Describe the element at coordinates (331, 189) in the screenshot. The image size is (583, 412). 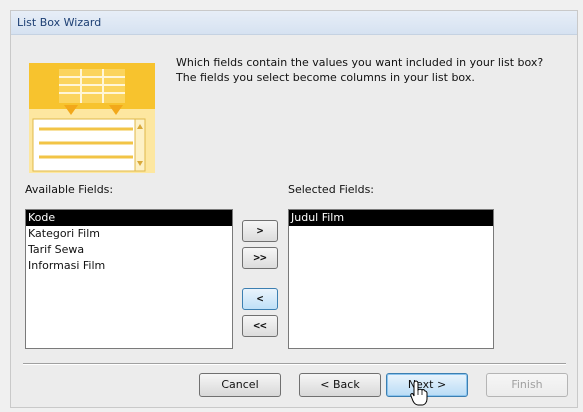
I see `selected-fields-label: Selected Fields:` at that location.